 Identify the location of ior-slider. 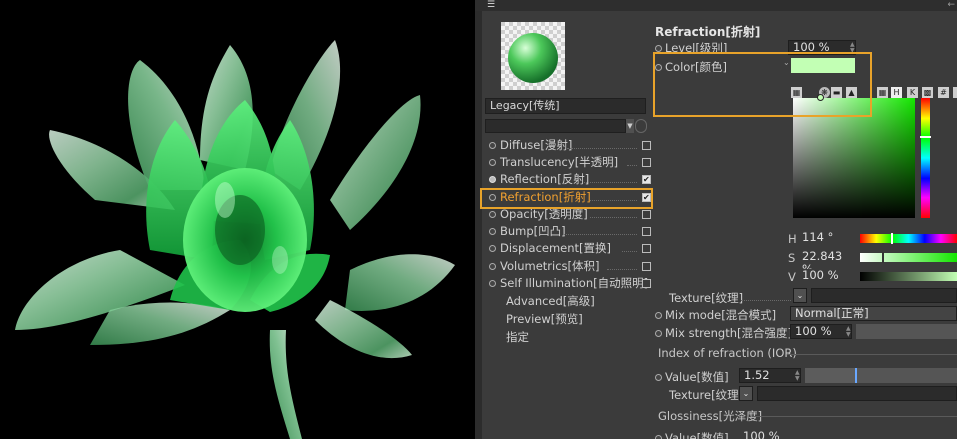
(881, 375).